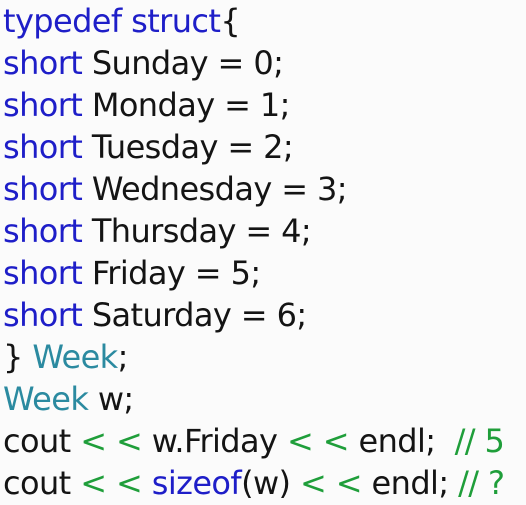  What do you see at coordinates (264, 273) in the screenshot?
I see `code-line: short Friday = 5;` at bounding box center [264, 273].